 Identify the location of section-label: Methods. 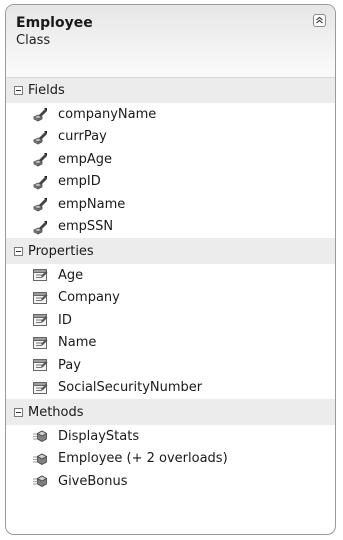
(56, 412).